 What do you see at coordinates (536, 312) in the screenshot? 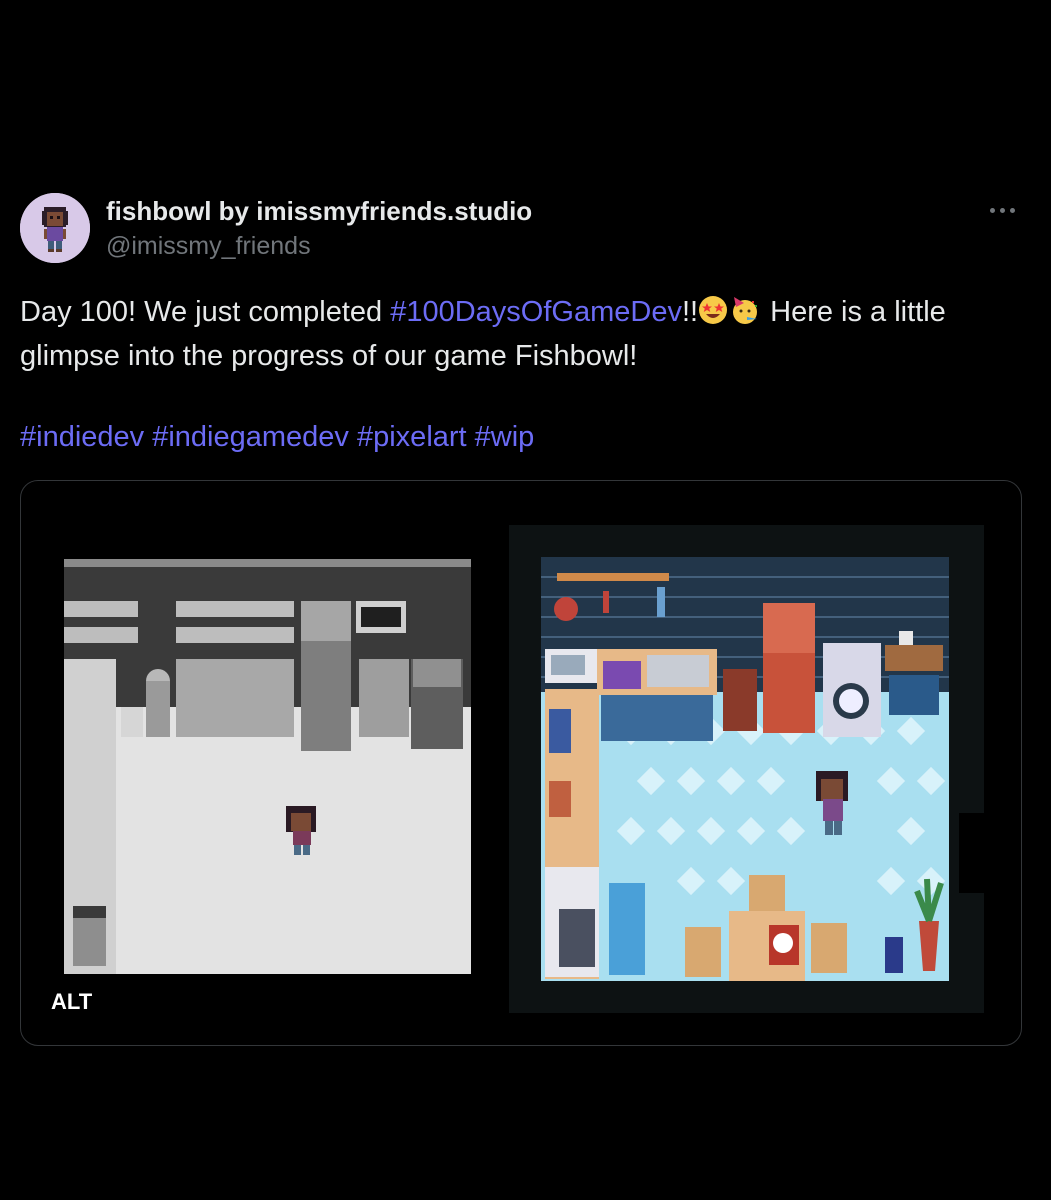
I see `hashtag-100daysofgamedev: #100DaysOfGameDev` at bounding box center [536, 312].